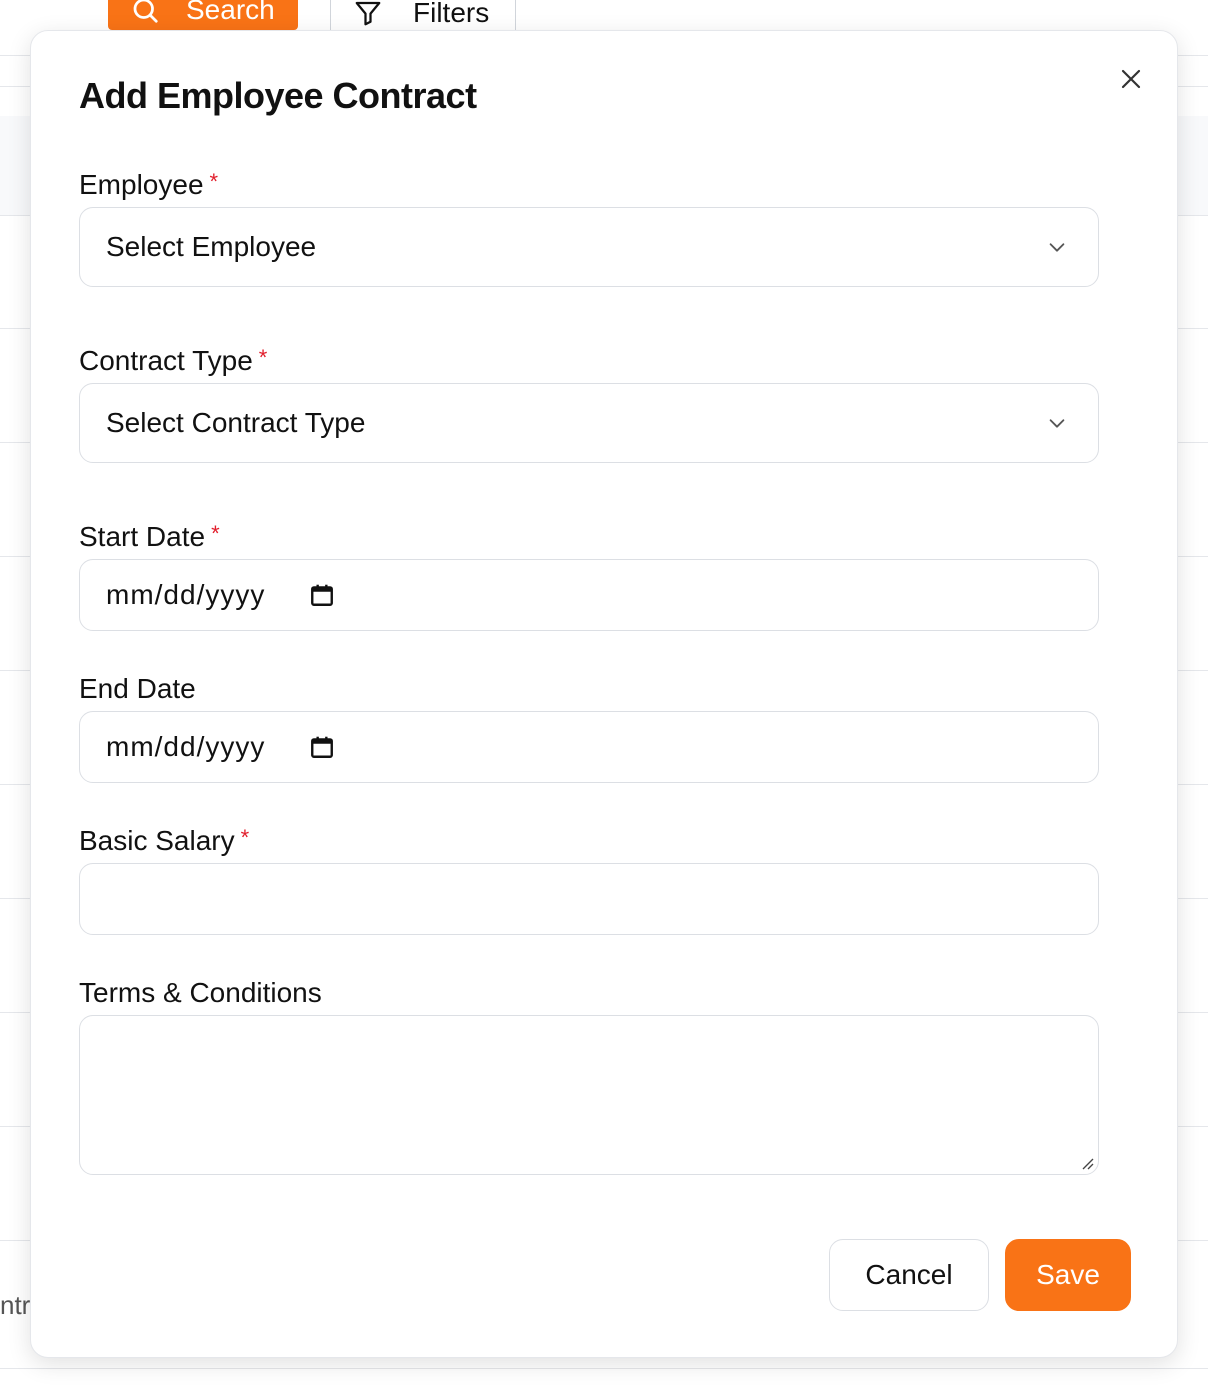 The width and height of the screenshot is (1208, 1388). Describe the element at coordinates (589, 899) in the screenshot. I see `basic-salary-input` at that location.